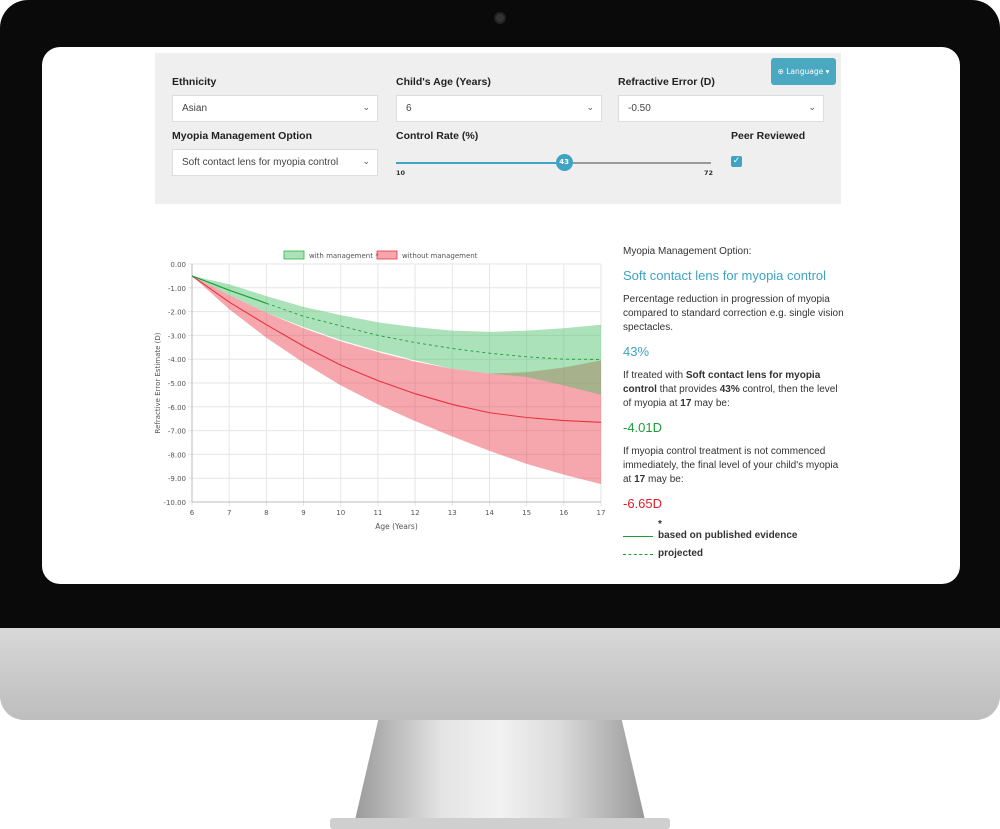 Image resolution: width=1000 pixels, height=829 pixels. What do you see at coordinates (452, 513) in the screenshot?
I see `x-tick-label: 13` at bounding box center [452, 513].